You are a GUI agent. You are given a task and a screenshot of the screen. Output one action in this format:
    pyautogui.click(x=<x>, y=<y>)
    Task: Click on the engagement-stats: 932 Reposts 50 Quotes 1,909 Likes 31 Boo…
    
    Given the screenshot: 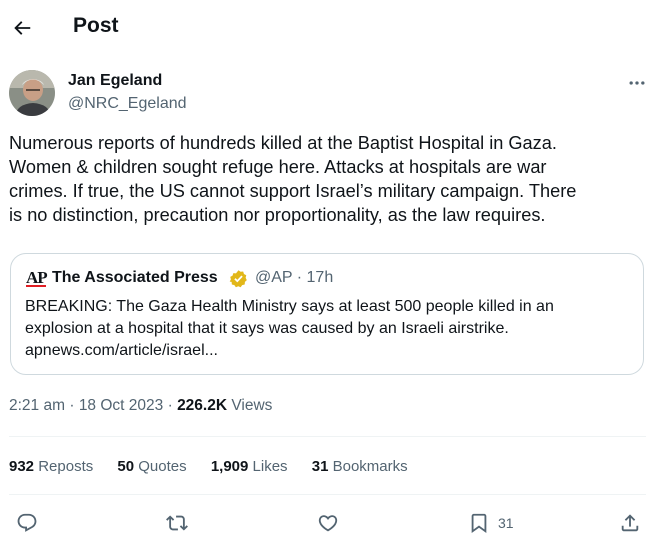 What is the action you would take?
    pyautogui.click(x=218, y=466)
    